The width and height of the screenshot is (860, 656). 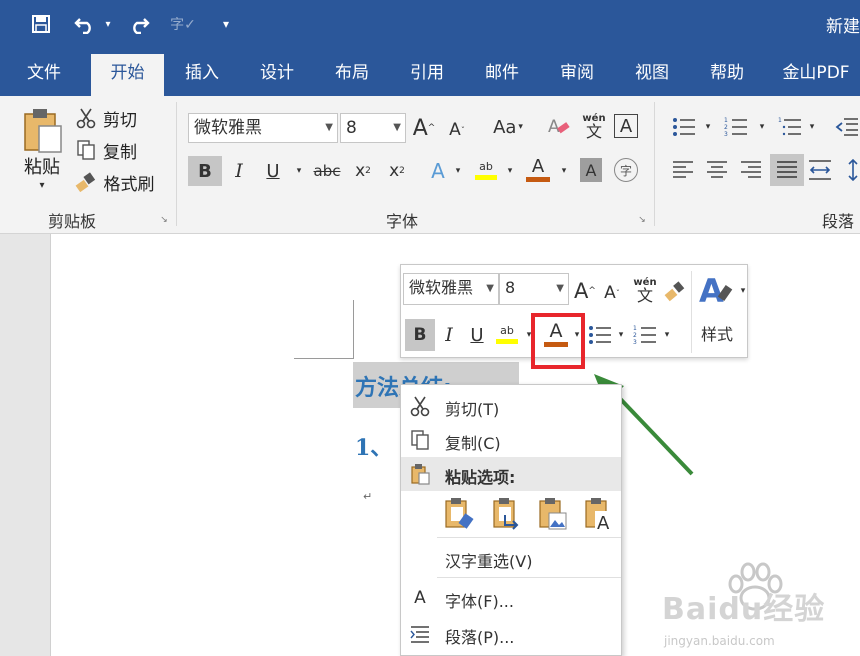 What do you see at coordinates (120, 150) in the screenshot?
I see `copy-button: 复制` at bounding box center [120, 150].